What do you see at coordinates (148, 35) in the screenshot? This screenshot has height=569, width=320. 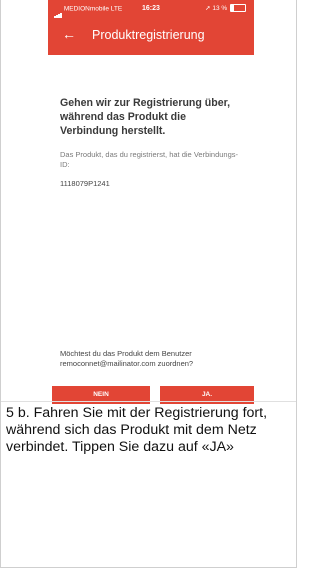 I see `page-title: Produktregistrierung` at bounding box center [148, 35].